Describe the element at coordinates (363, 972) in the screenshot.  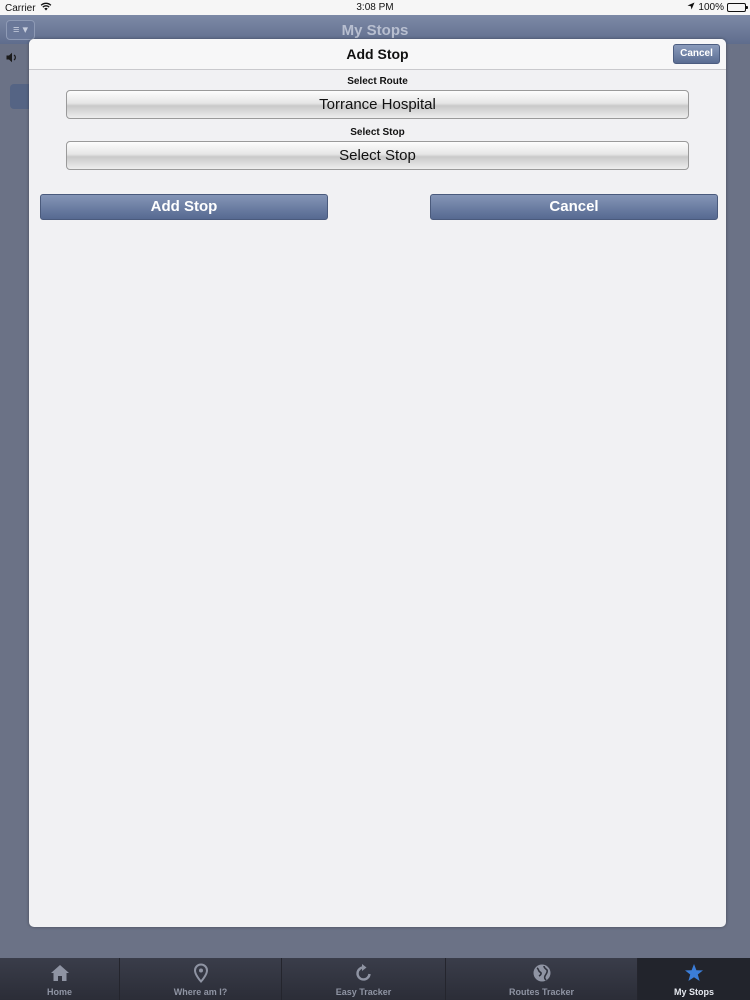
I see `refresh-icon` at that location.